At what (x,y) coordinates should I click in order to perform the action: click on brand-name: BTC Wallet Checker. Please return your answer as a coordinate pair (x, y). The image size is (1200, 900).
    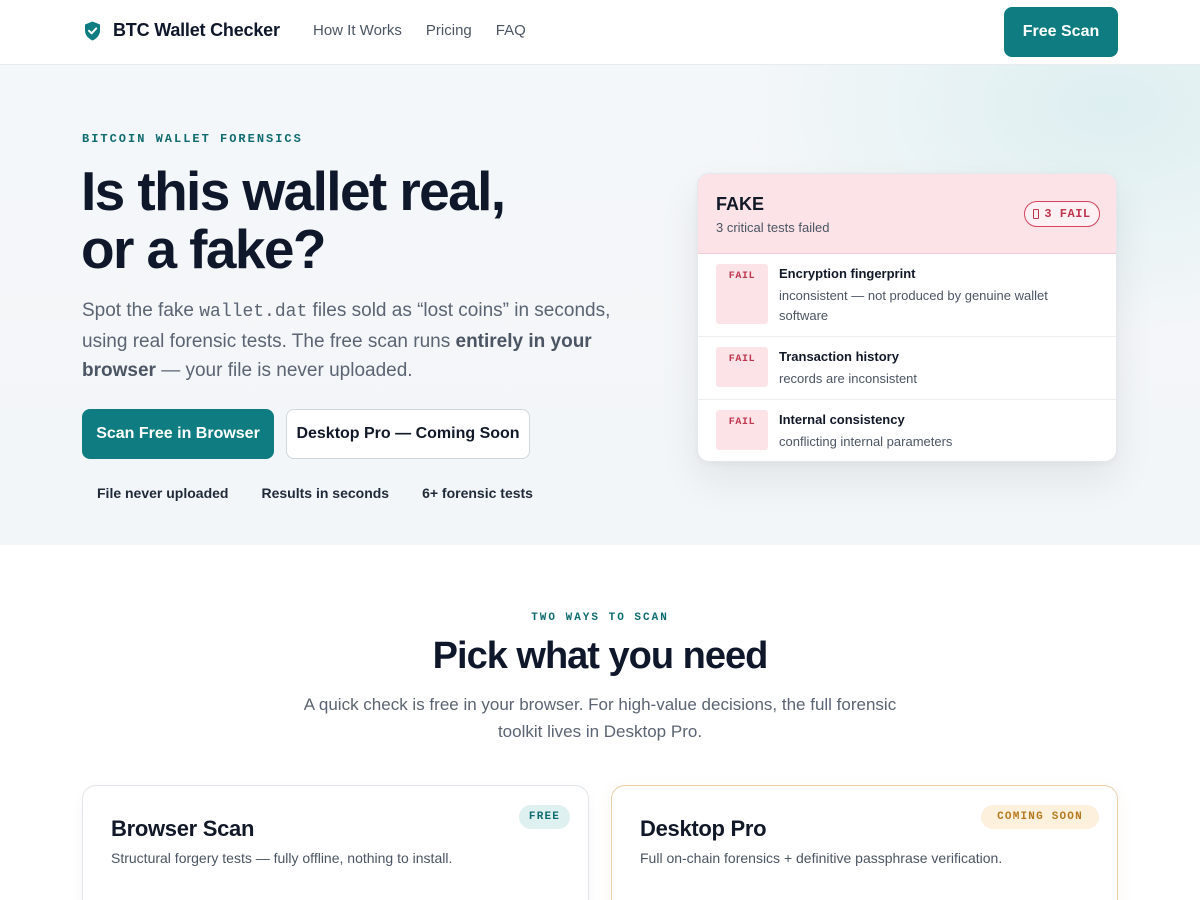
    Looking at the image, I should click on (196, 30).